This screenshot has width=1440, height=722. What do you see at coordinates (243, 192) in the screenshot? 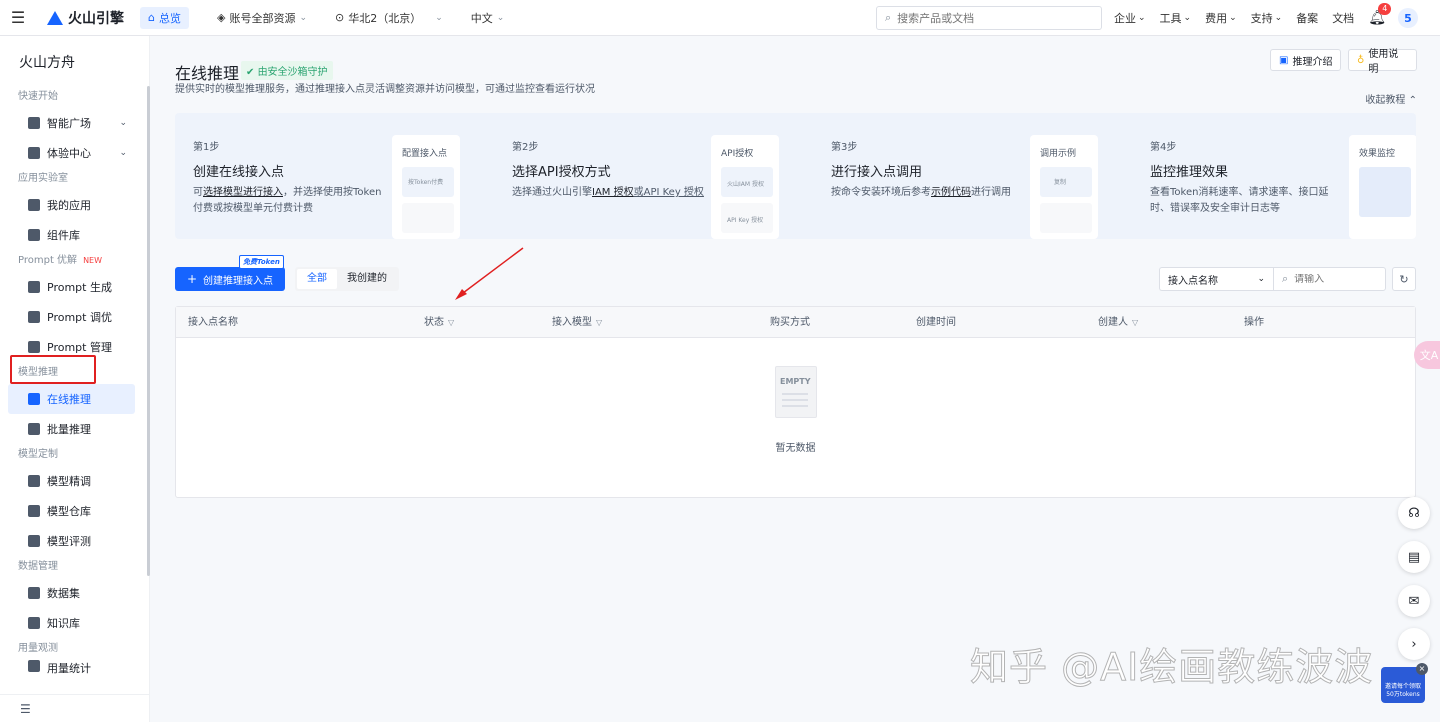
I see `step-link: 选择模型进行接入` at bounding box center [243, 192].